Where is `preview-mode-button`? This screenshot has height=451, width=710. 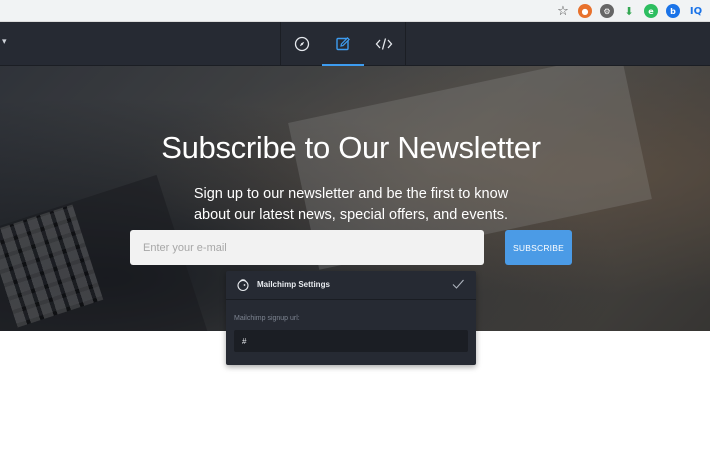 preview-mode-button is located at coordinates (301, 44).